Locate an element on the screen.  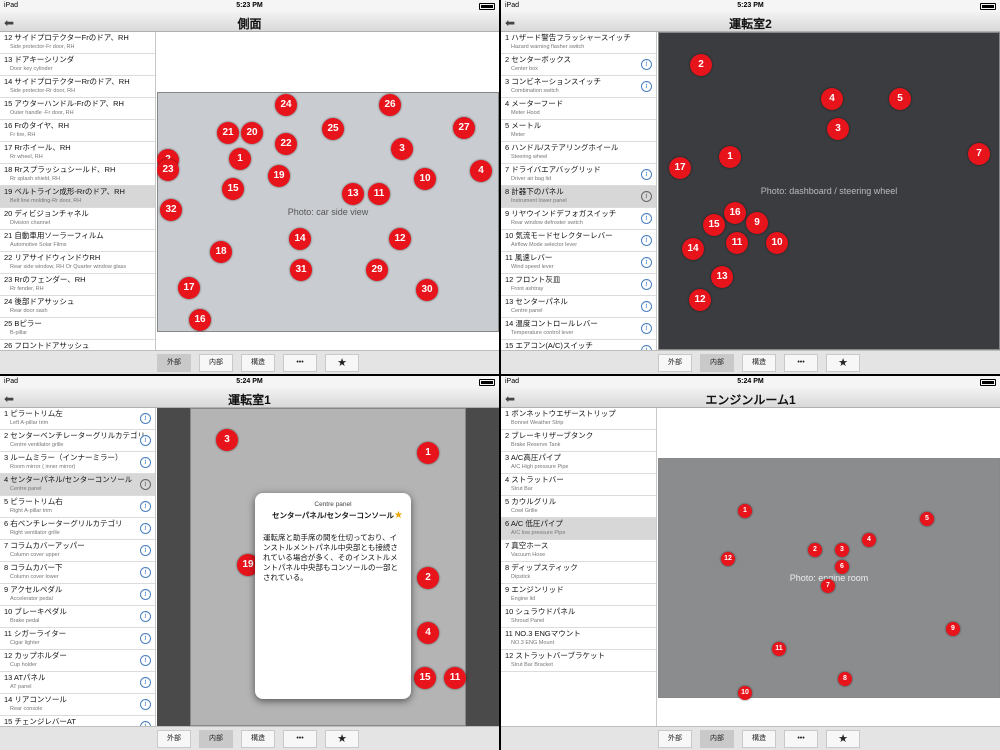
part-marker: 22 is located at coordinates (286, 144).